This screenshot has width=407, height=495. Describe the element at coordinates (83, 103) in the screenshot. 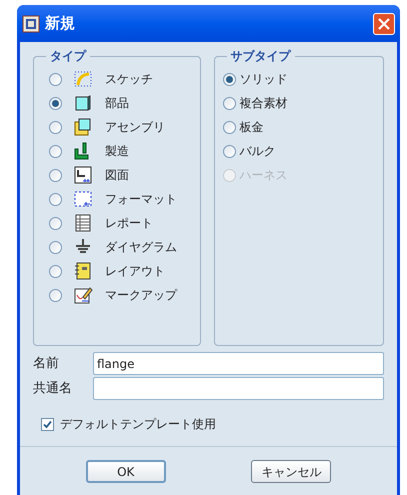

I see `cube-icon` at that location.